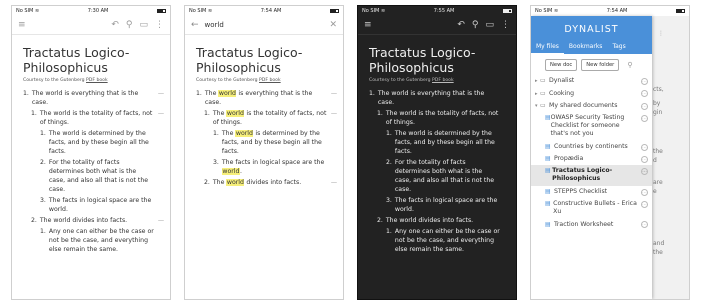 This screenshot has width=706, height=305. What do you see at coordinates (658, 112) in the screenshot?
I see `peek-text: gin` at bounding box center [658, 112].